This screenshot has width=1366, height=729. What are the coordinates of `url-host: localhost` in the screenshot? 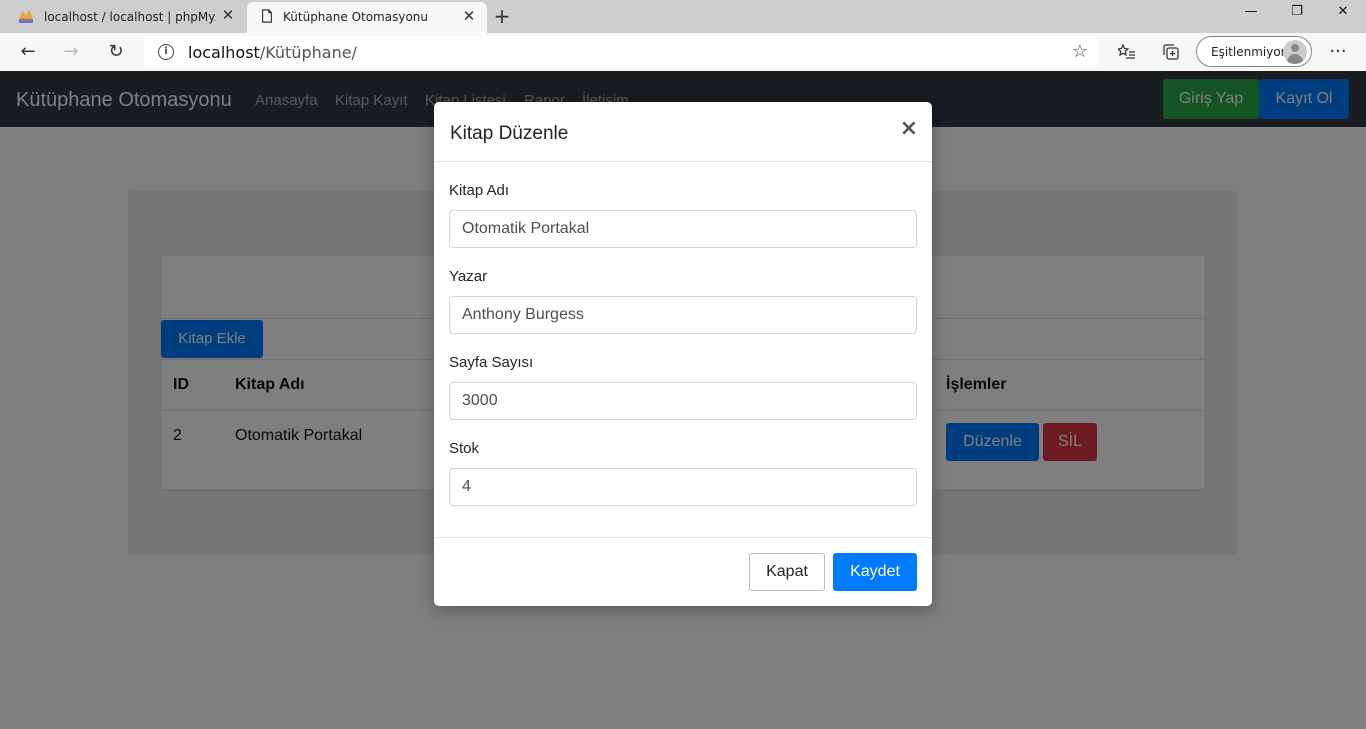 It's located at (224, 52).